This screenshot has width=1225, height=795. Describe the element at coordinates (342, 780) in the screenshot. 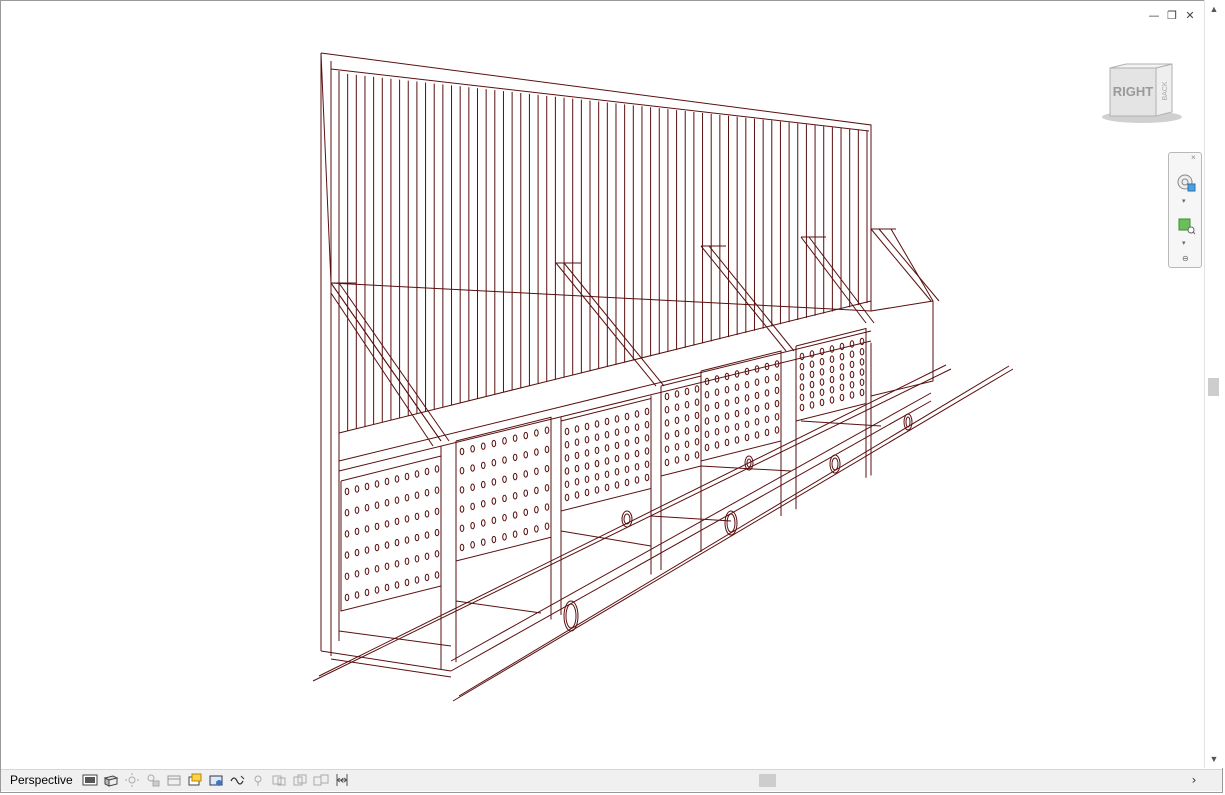

I see `scroll-left-arrow: ‹` at that location.